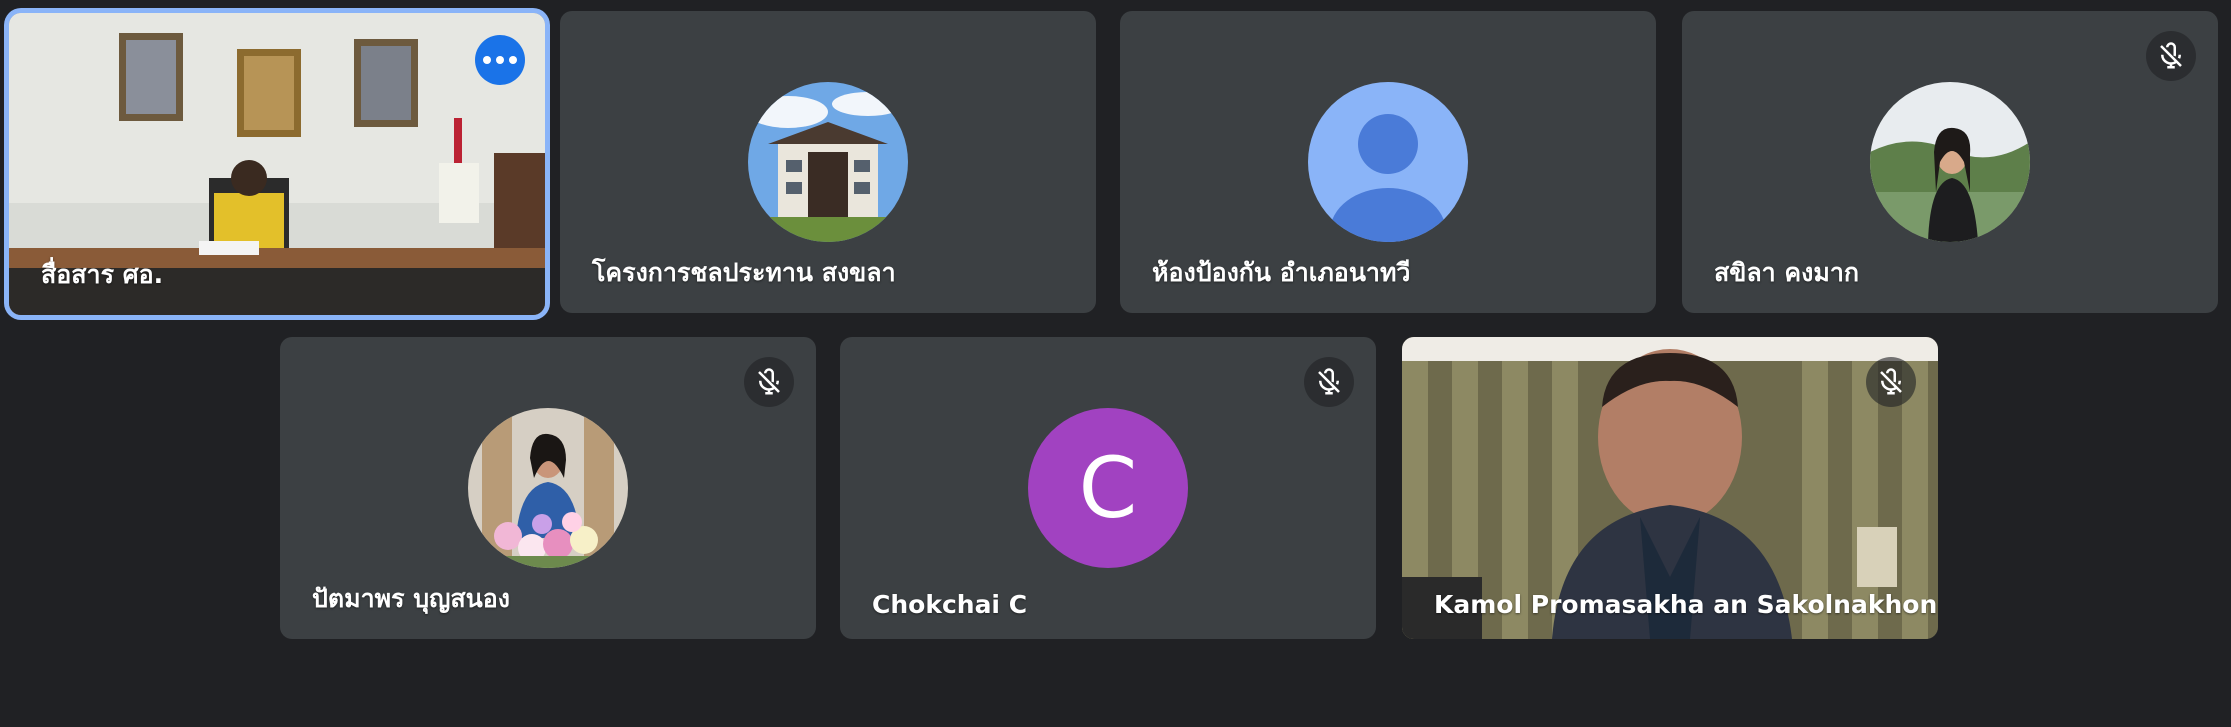  I want to click on default-avatar, so click(1388, 162).